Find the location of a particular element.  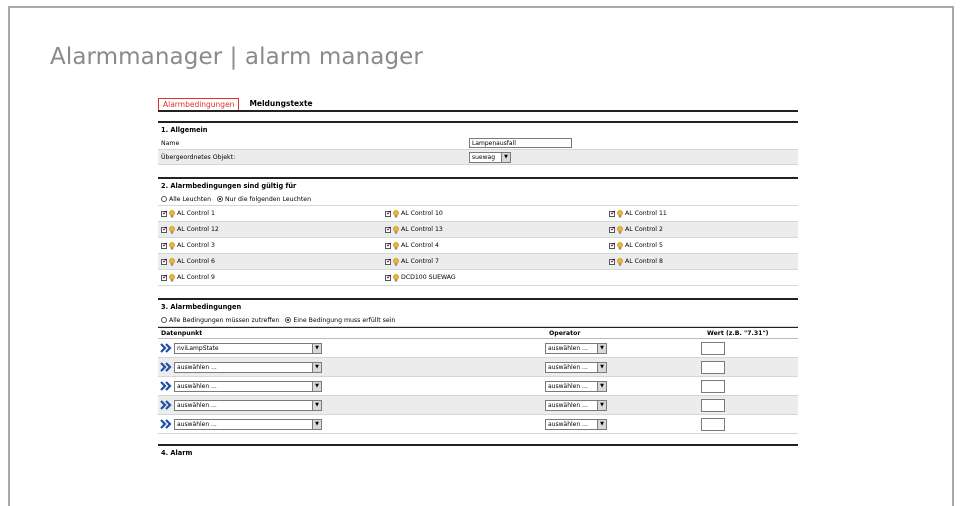

section-title: 3. Alarmbedingungen is located at coordinates (201, 307).